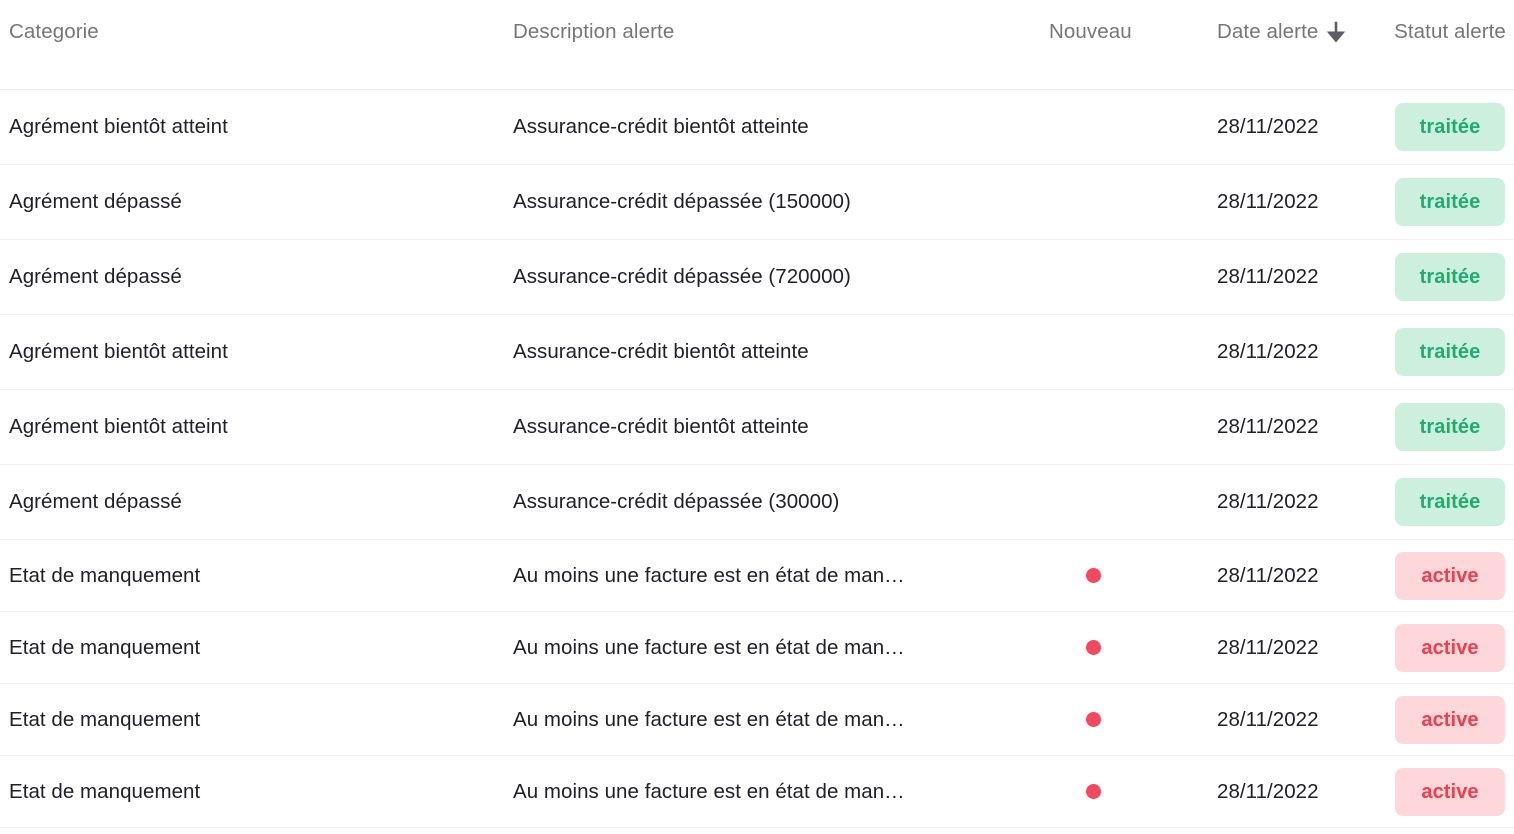  I want to click on cell-description: Assurance-crédit dépassée (30000), so click(676, 501).